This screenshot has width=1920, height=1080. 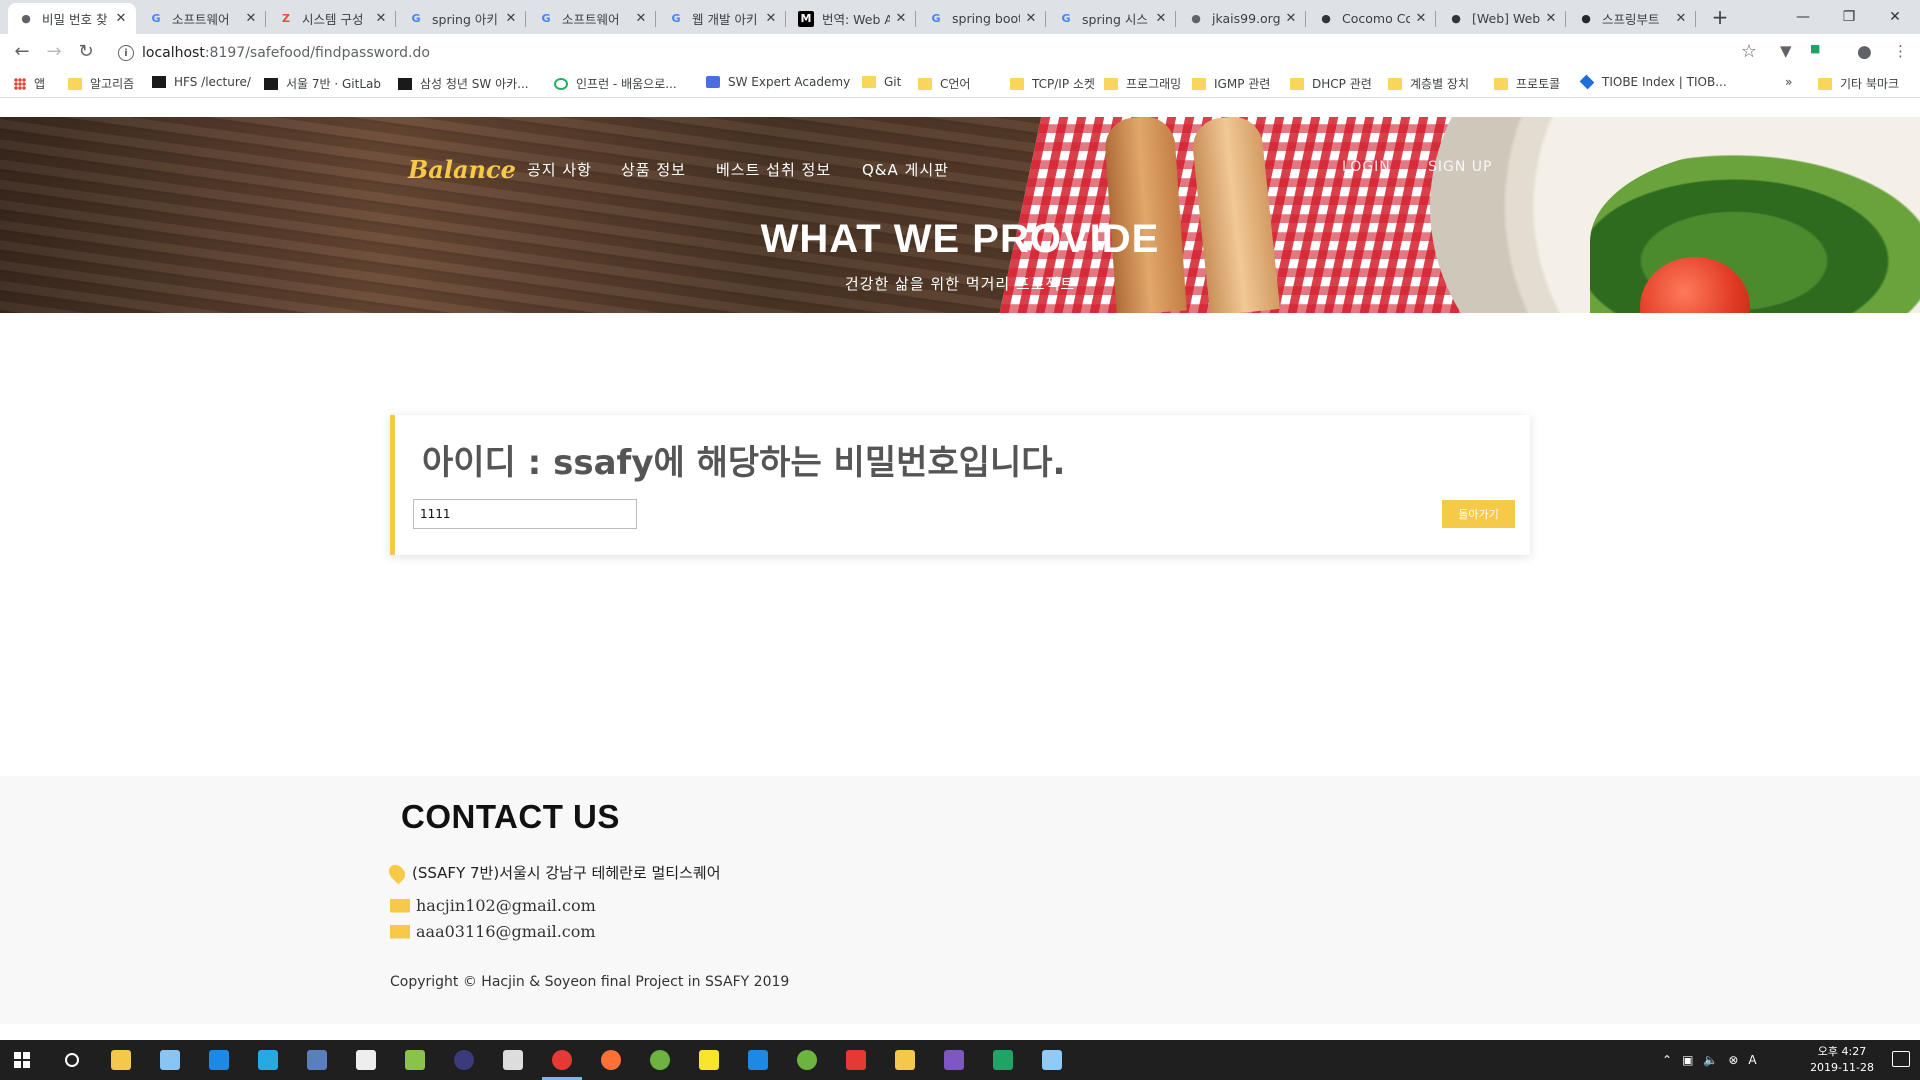 What do you see at coordinates (1895, 17) in the screenshot?
I see `close-window-button: ✕` at bounding box center [1895, 17].